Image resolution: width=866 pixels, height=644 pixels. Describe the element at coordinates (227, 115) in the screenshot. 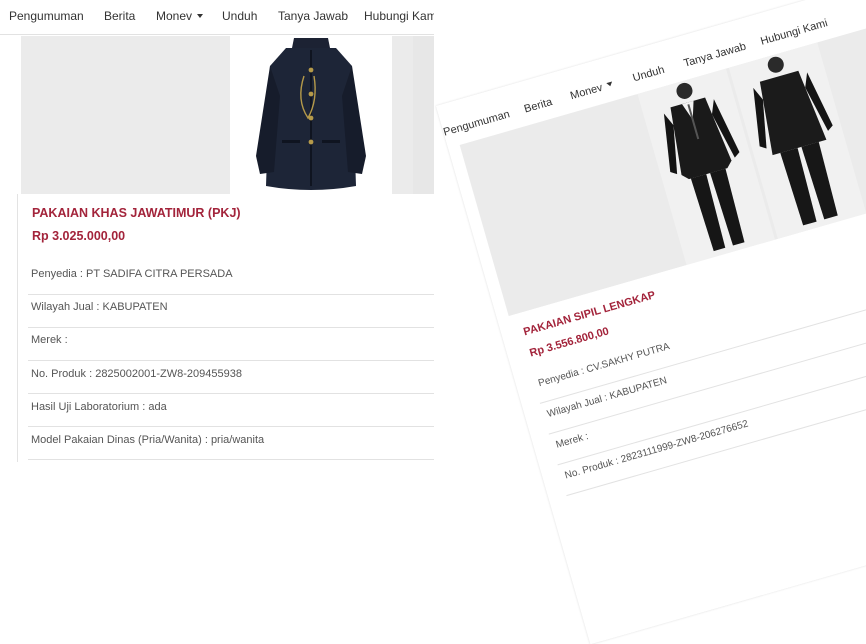

I see `product-image-area` at that location.